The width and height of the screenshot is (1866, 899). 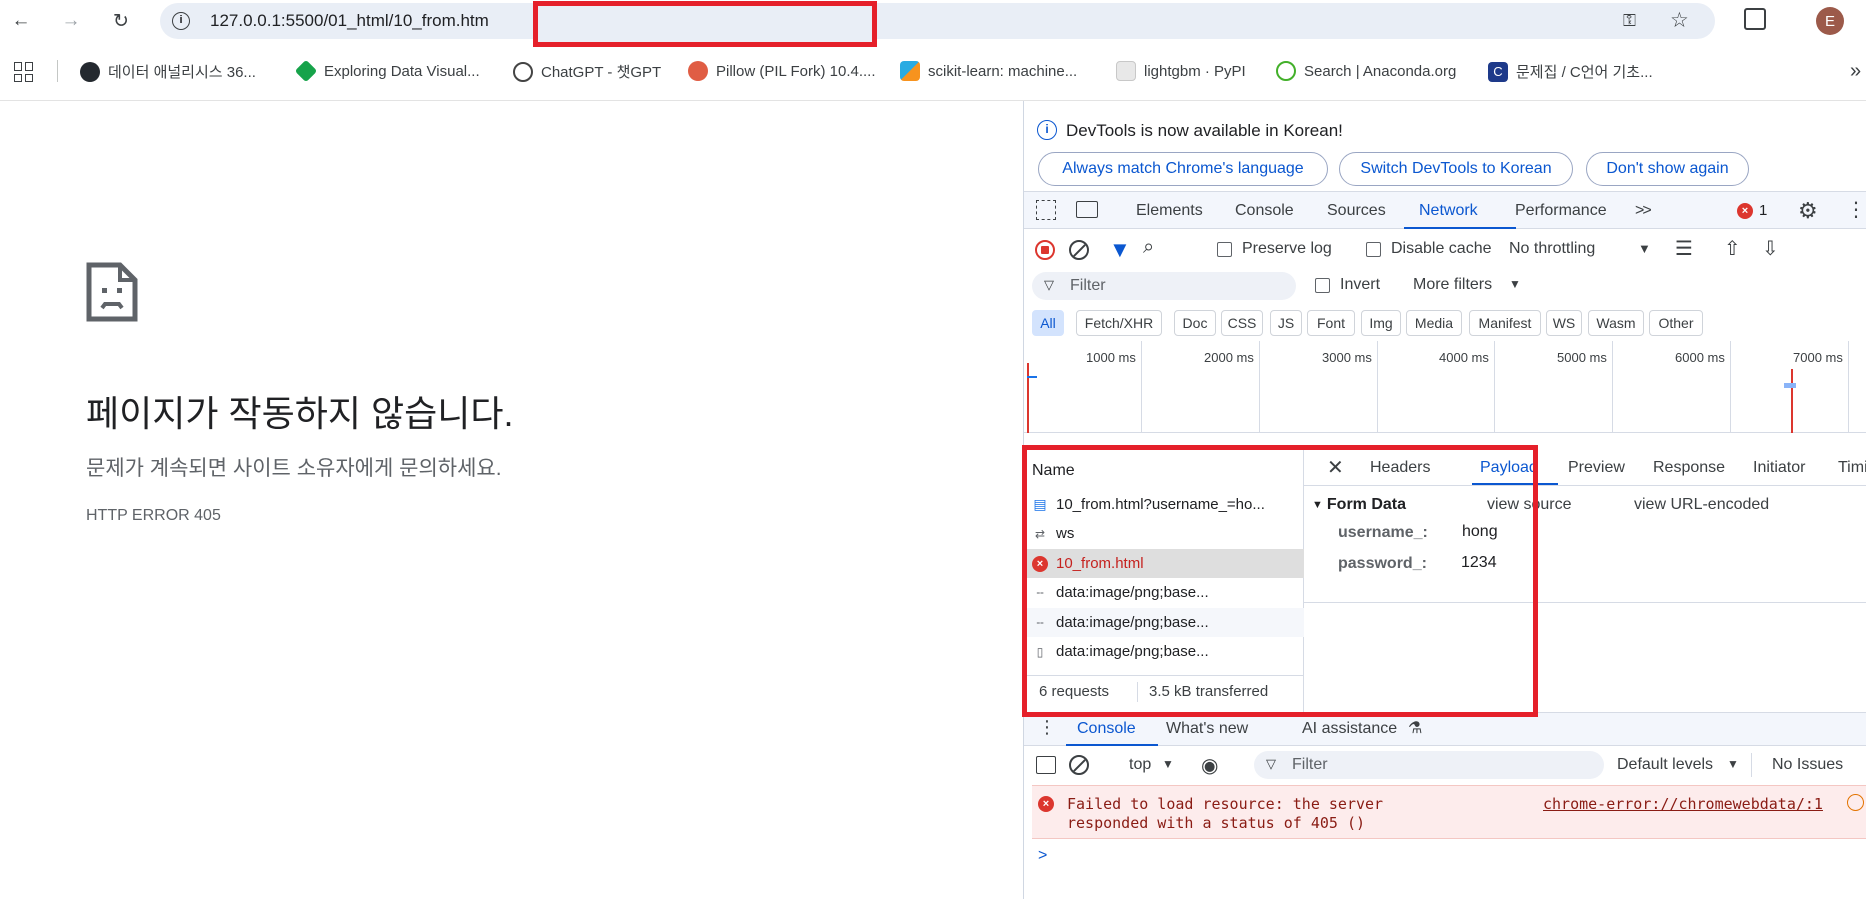 I want to click on tab-console: Console, so click(x=1264, y=211).